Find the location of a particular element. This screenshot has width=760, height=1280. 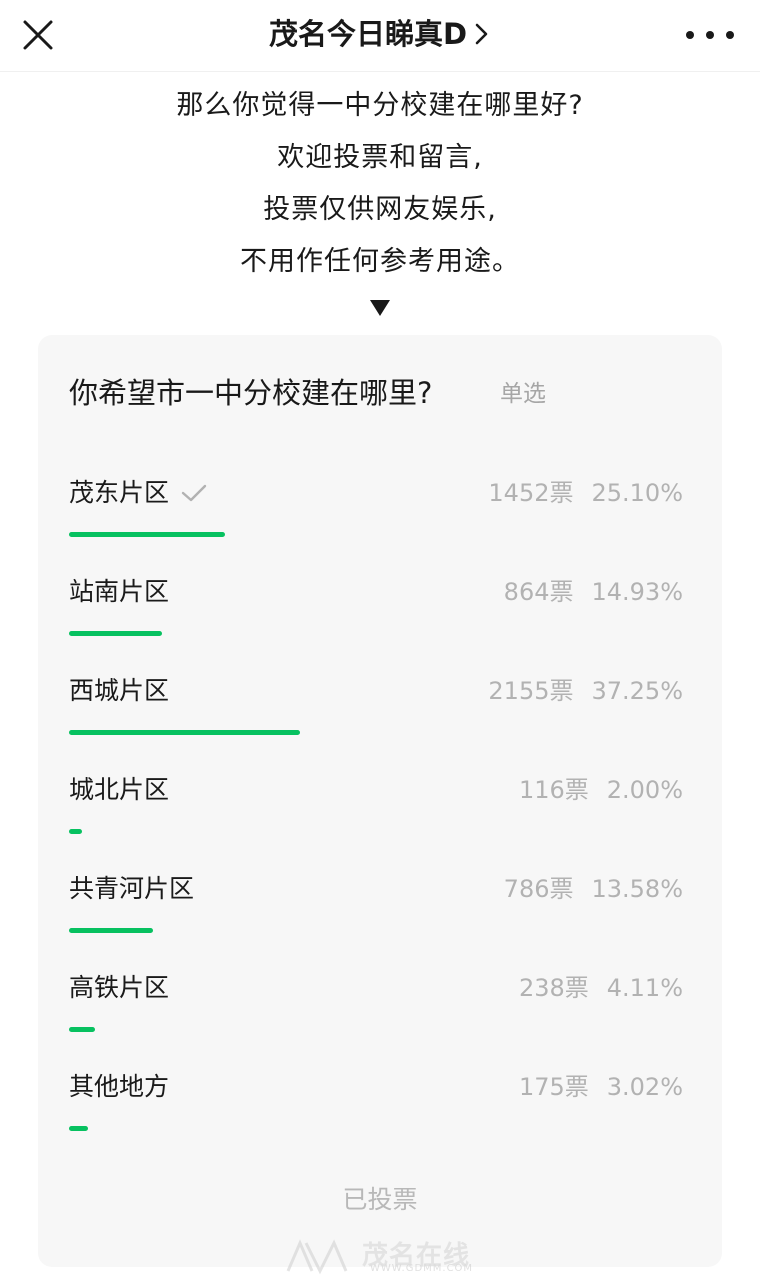

poll-option-stats: 116票 2.00% is located at coordinates (601, 790).